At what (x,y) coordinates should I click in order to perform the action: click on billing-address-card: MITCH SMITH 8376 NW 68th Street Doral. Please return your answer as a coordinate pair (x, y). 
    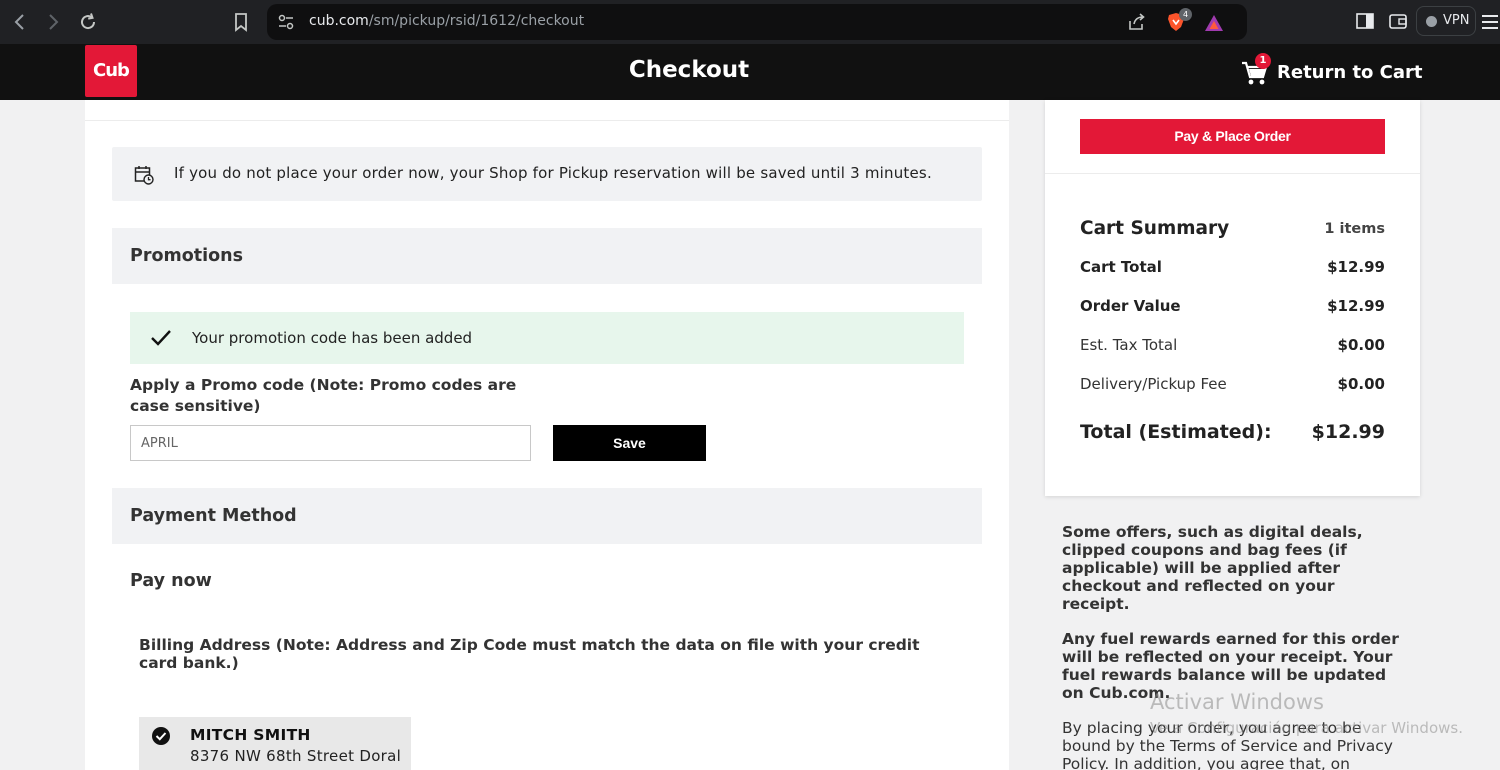
    Looking at the image, I should click on (275, 743).